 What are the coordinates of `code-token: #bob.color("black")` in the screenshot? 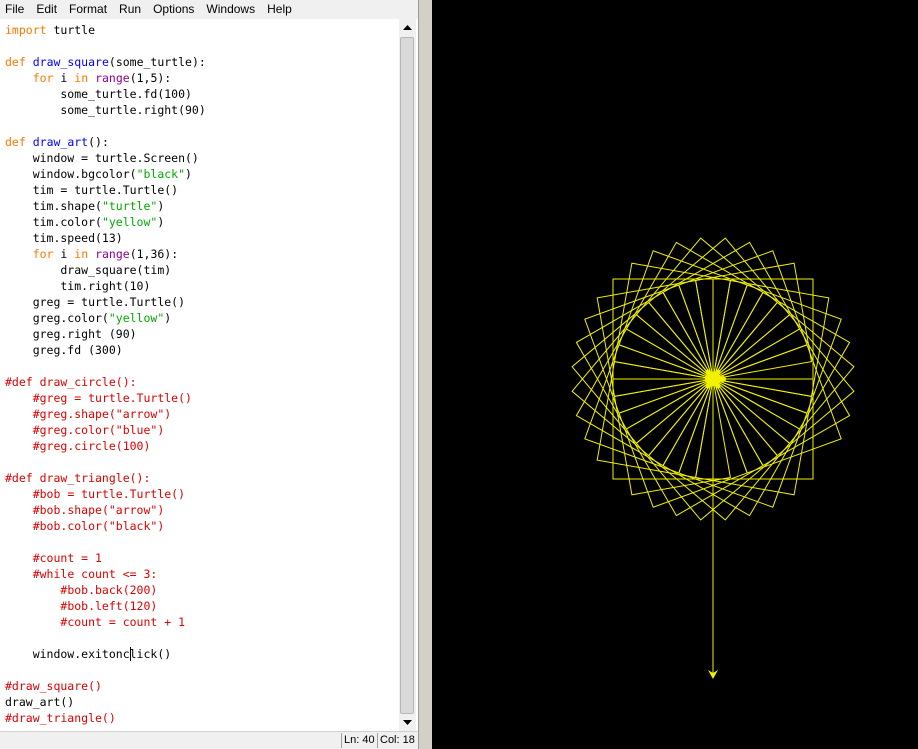 It's located at (98, 526).